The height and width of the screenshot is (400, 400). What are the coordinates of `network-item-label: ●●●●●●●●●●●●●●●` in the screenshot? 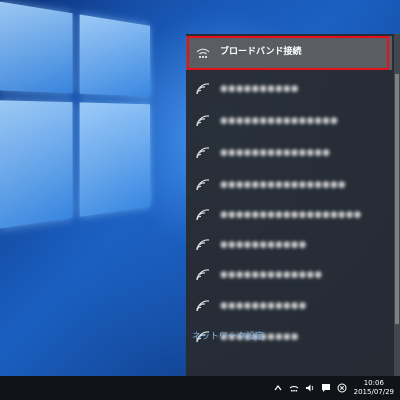 It's located at (279, 121).